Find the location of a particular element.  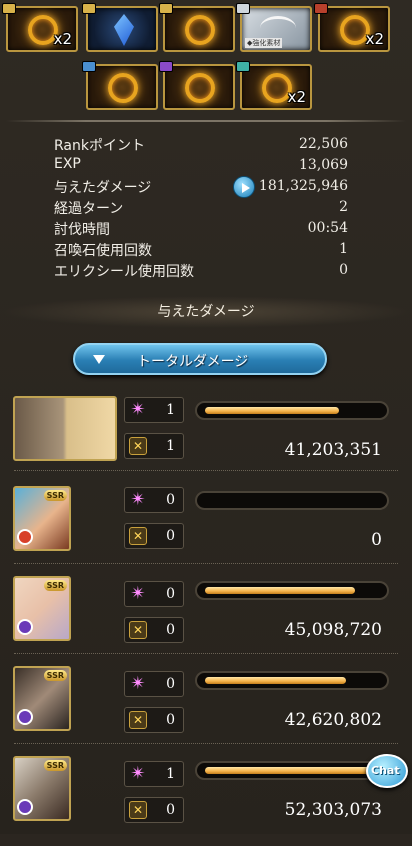

stat-value-damage: 181,325,946 is located at coordinates (303, 186).